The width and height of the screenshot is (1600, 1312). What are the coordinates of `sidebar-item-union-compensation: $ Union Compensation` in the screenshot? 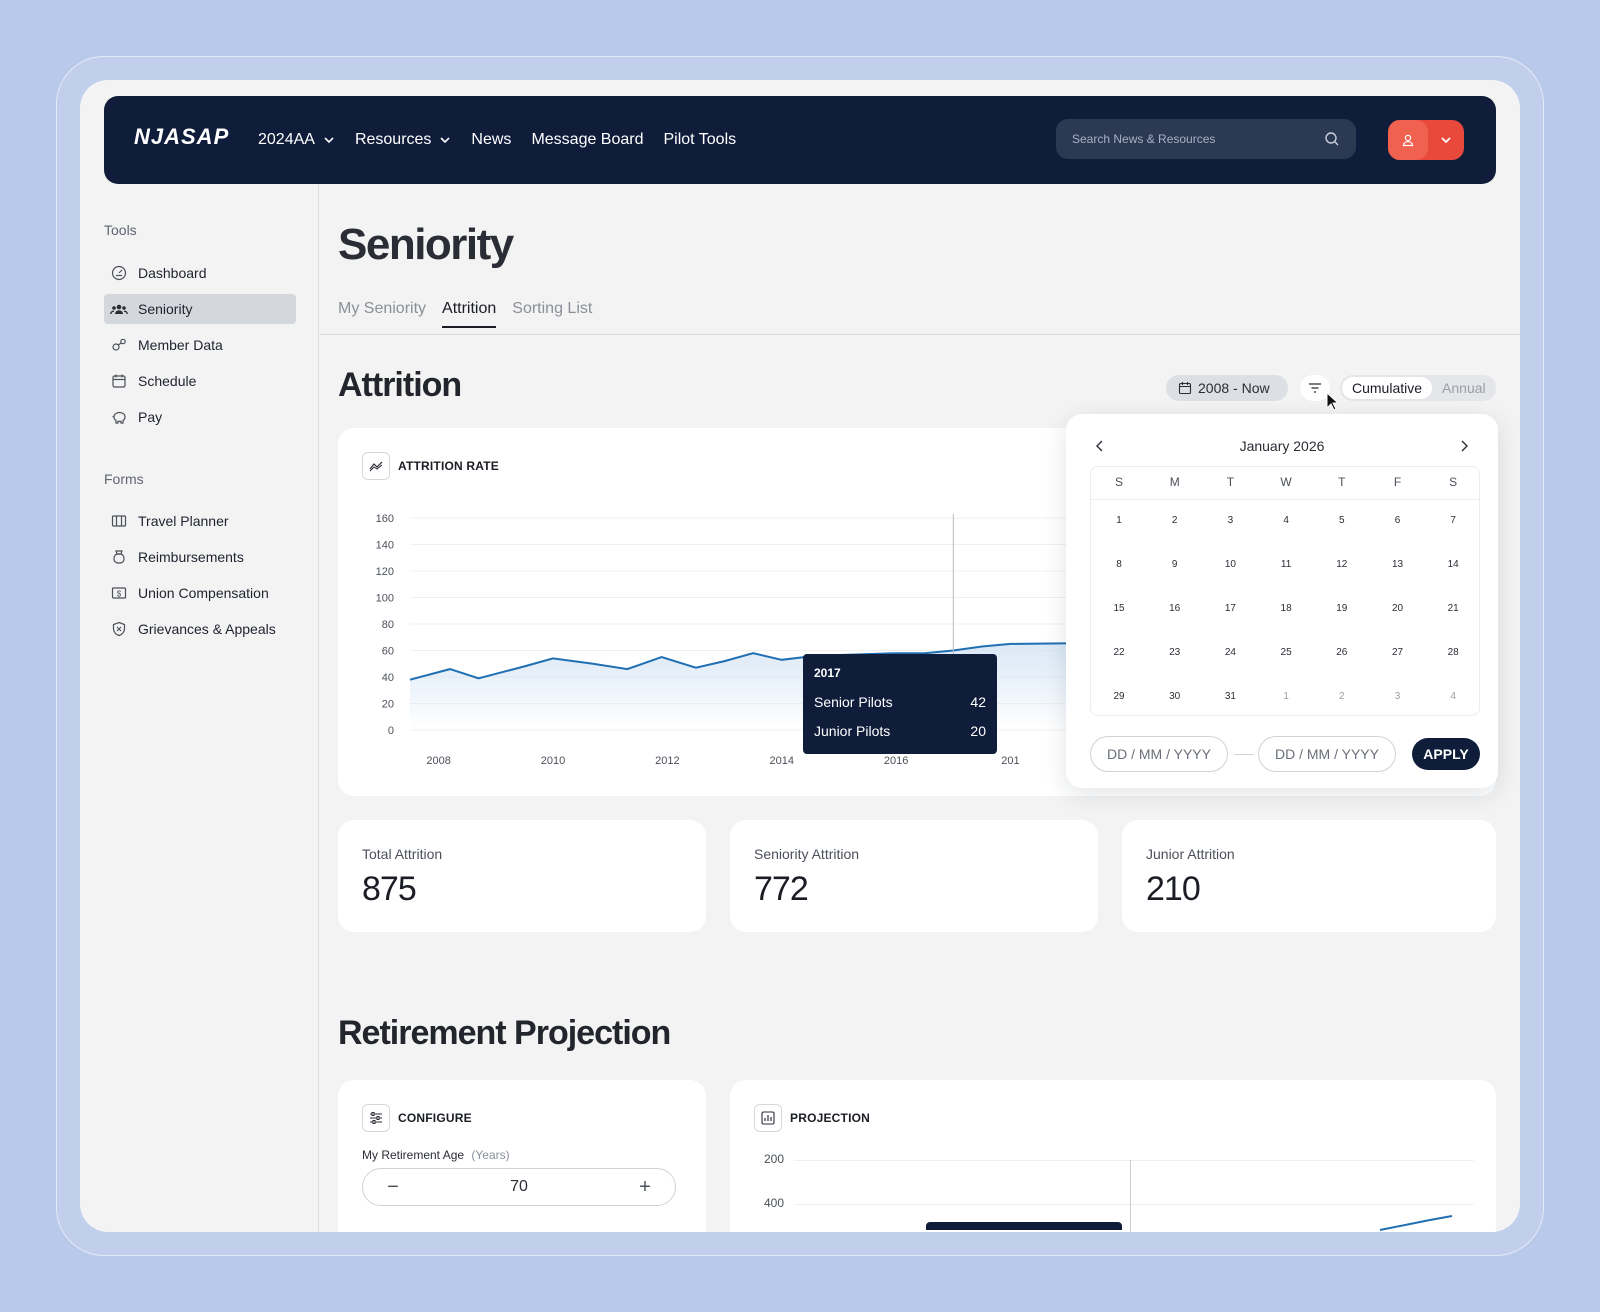 It's located at (200, 593).